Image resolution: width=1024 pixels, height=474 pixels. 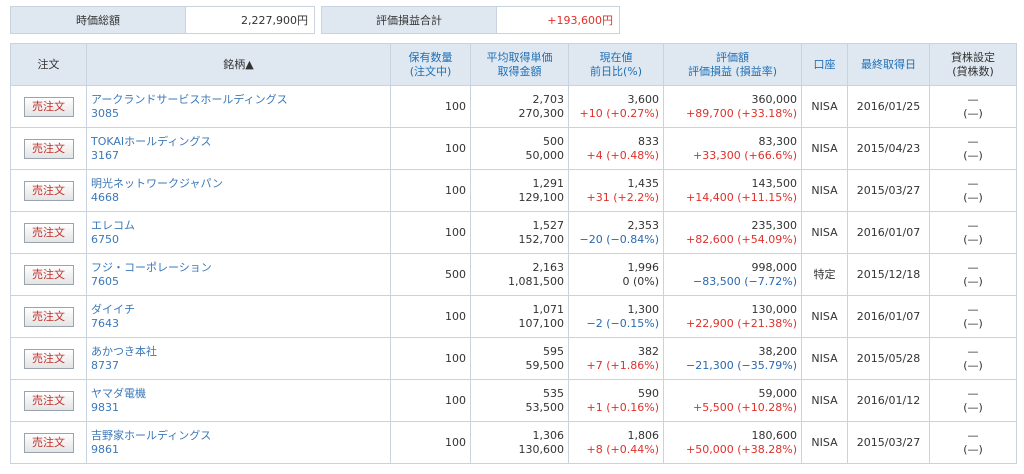 I want to click on stock-cell: 明光ネットワークジャパン 4668, so click(x=238, y=190).